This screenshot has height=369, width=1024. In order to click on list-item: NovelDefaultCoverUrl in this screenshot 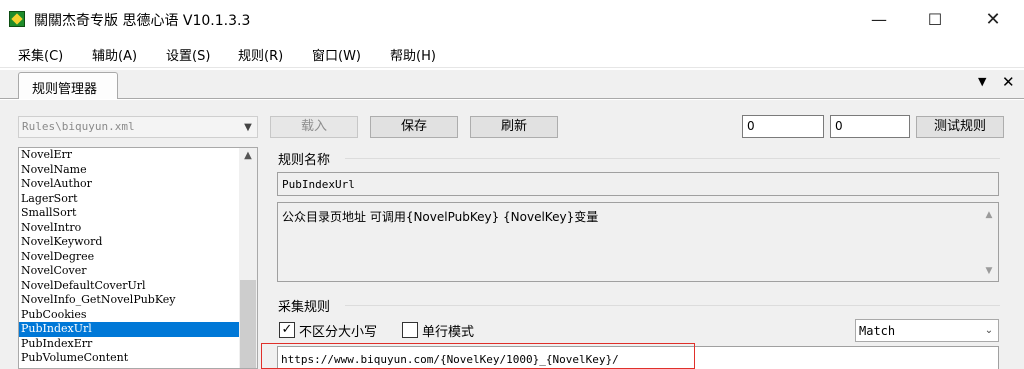, I will do `click(138, 286)`.